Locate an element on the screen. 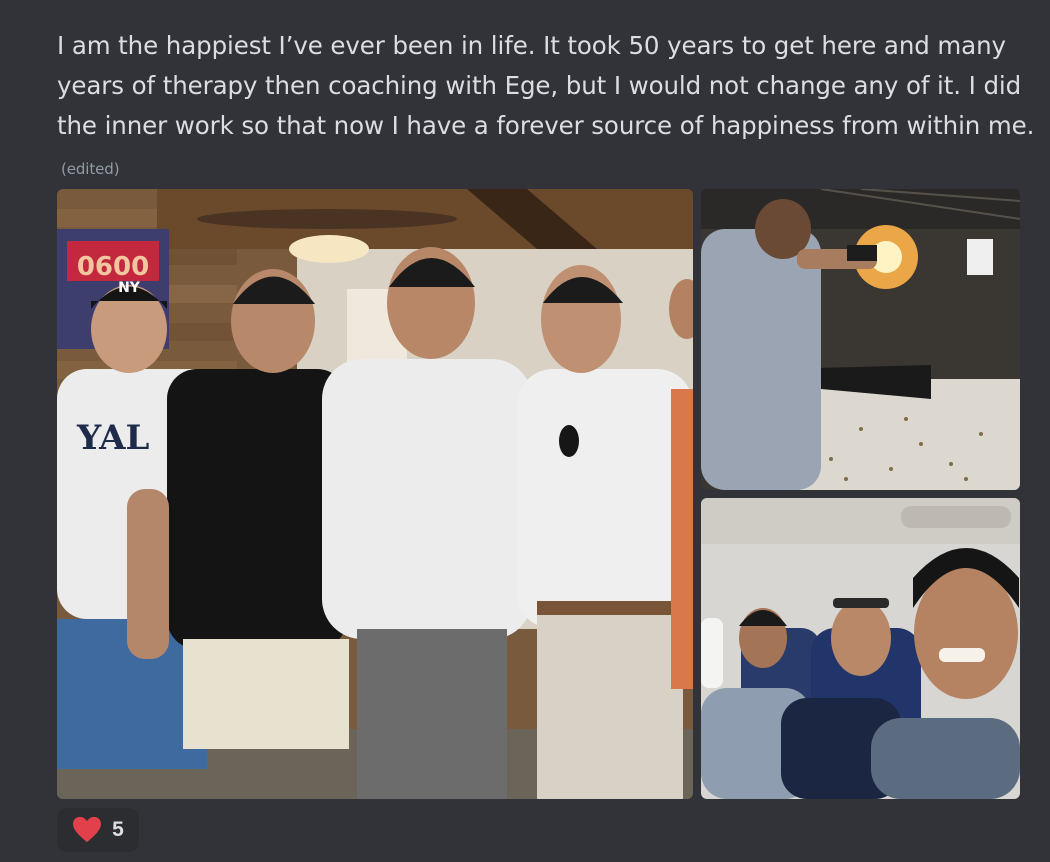  shooting-range-image is located at coordinates (860, 339).